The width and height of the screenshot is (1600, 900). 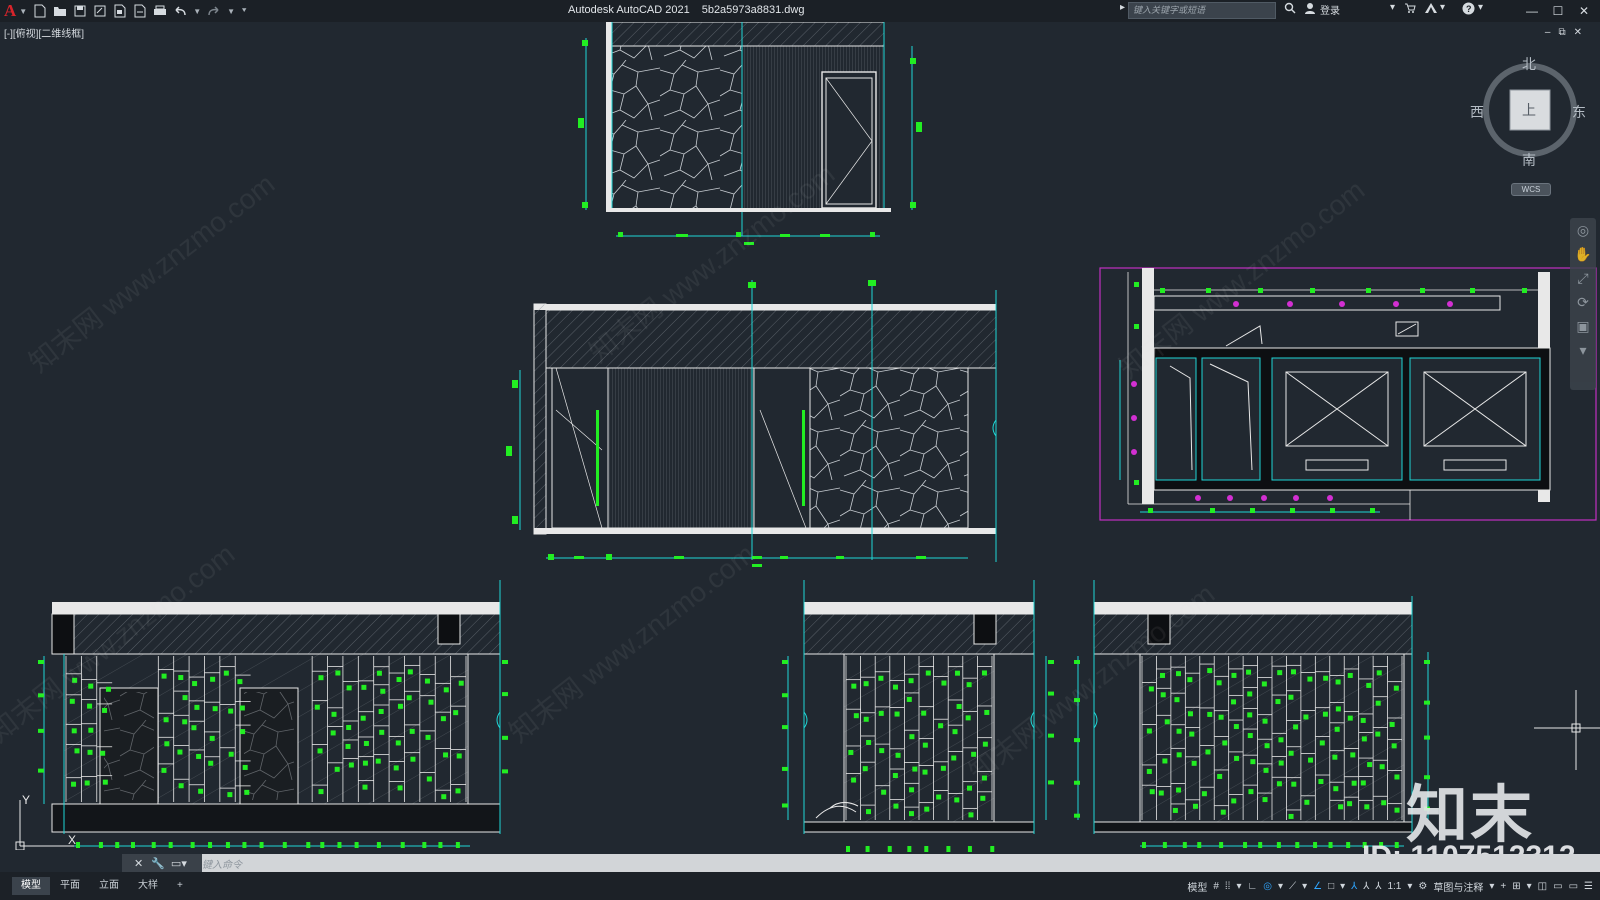 What do you see at coordinates (1253, 886) in the screenshot?
I see `ortho-icon: ∟` at bounding box center [1253, 886].